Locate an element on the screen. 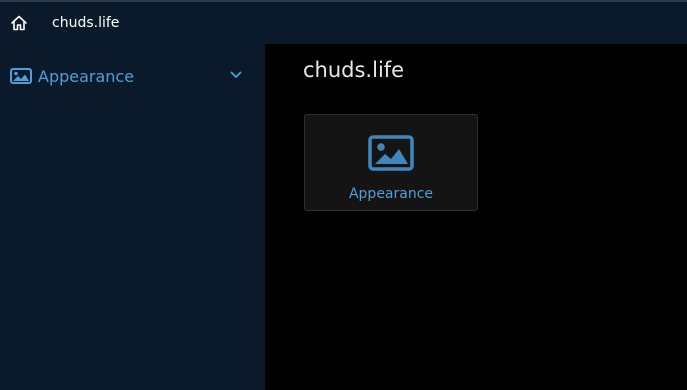 Image resolution: width=687 pixels, height=390 pixels. sidebar-item-appearance: Appearance is located at coordinates (132, 76).